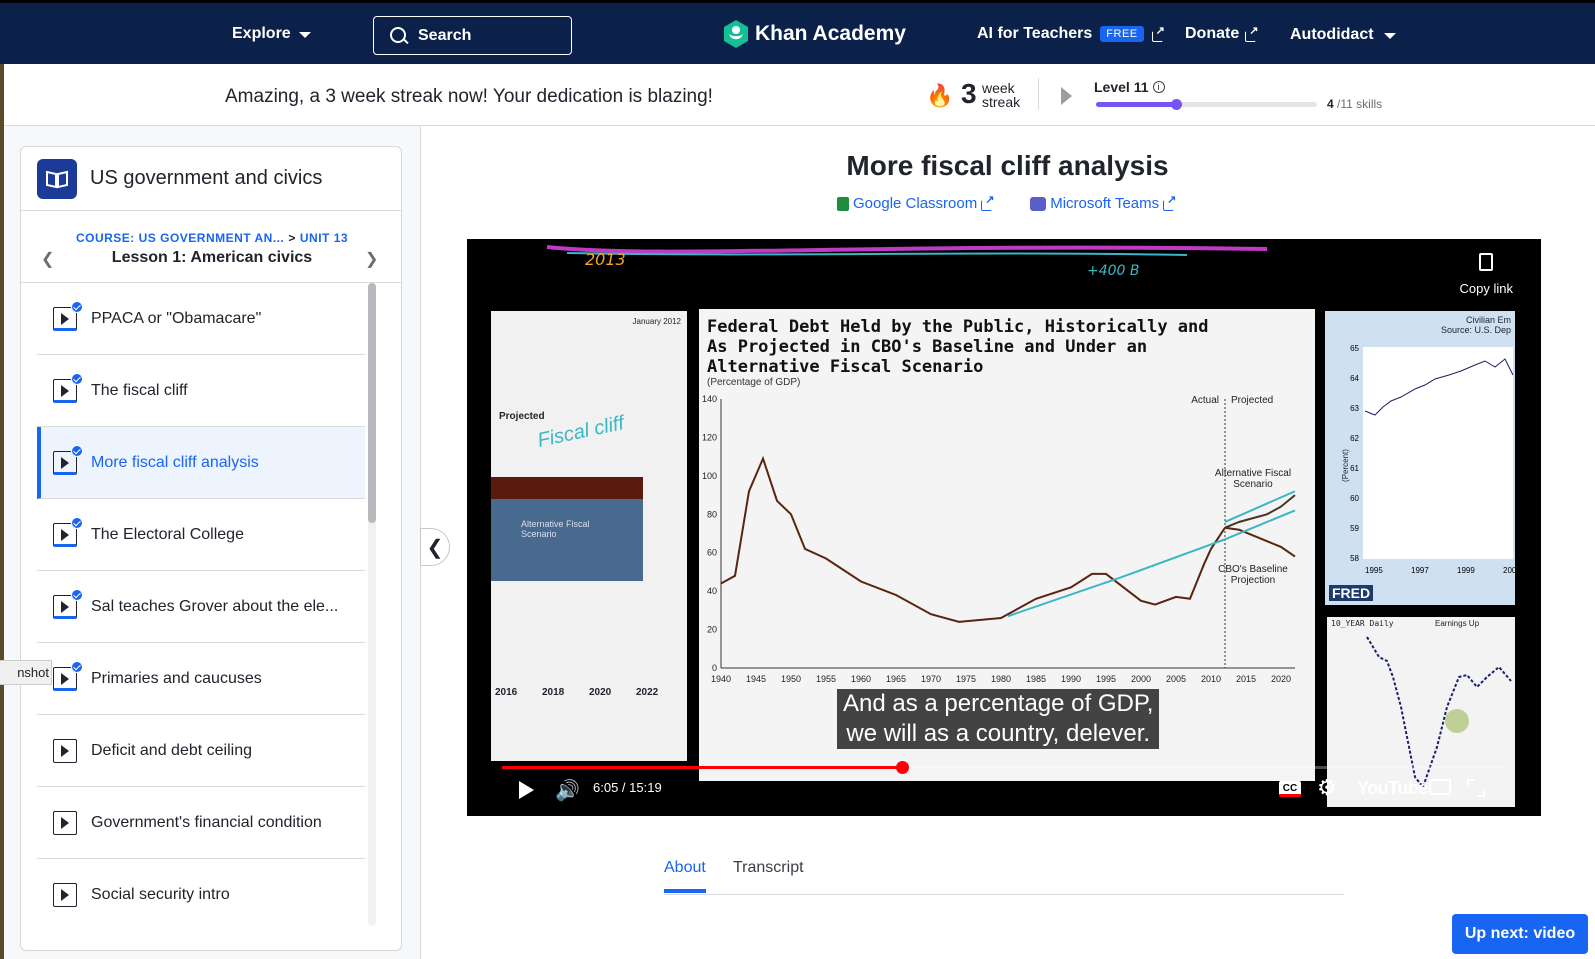  Describe the element at coordinates (969, 93) in the screenshot. I see `streak-count: 3` at that location.